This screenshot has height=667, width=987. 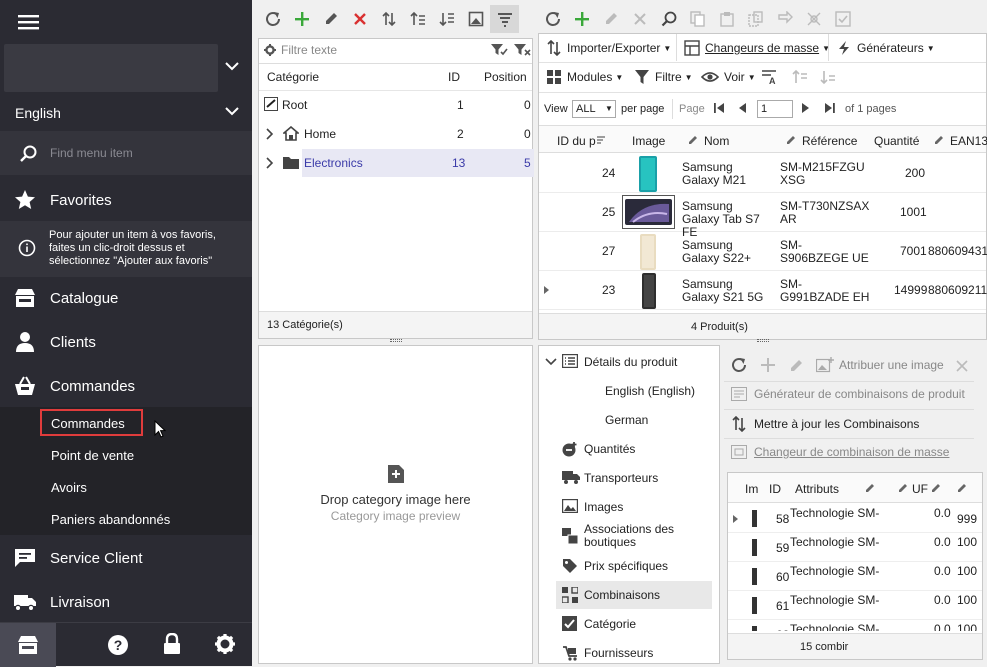 What do you see at coordinates (817, 489) in the screenshot?
I see `column-header-attributs: Attributs` at bounding box center [817, 489].